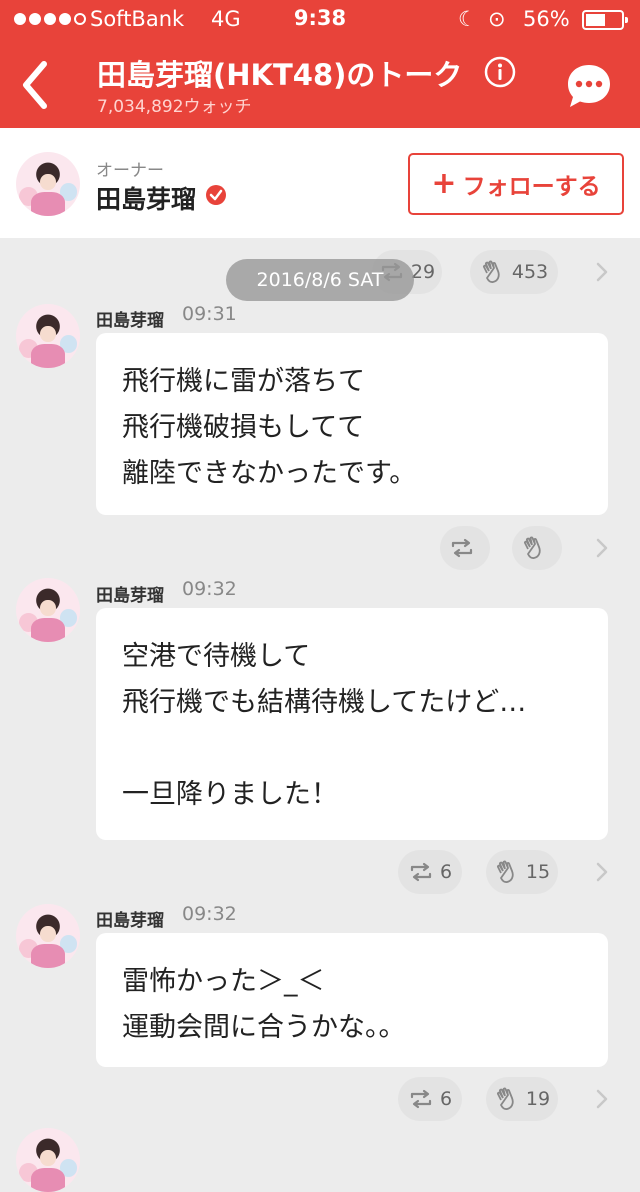 Image resolution: width=640 pixels, height=1192 pixels. I want to click on follow-button: + フォローする, so click(516, 184).